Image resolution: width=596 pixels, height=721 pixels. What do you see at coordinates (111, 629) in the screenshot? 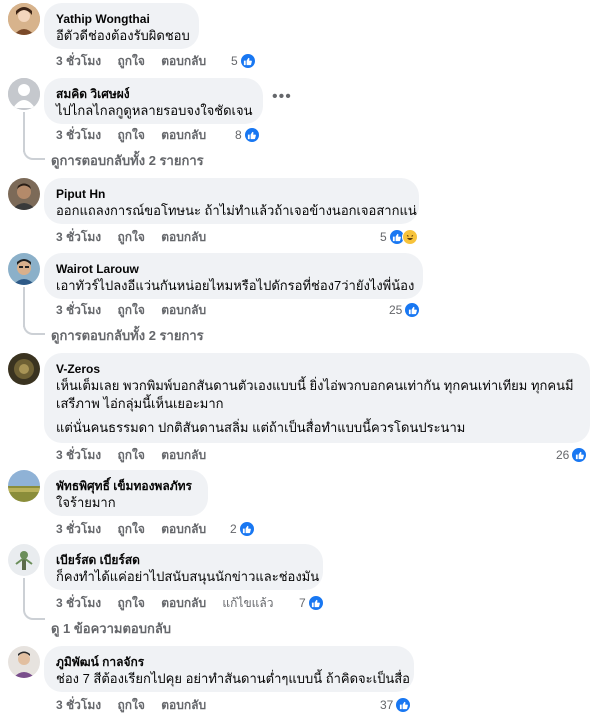
I see `view-replies-link: ดู 1 ข้อความตอบกลับ` at bounding box center [111, 629].